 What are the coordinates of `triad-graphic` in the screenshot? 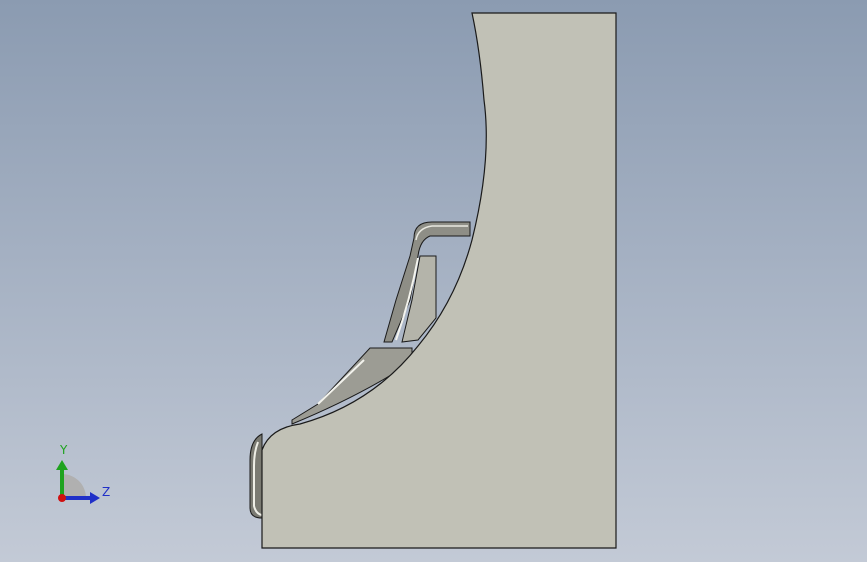 It's located at (78, 482).